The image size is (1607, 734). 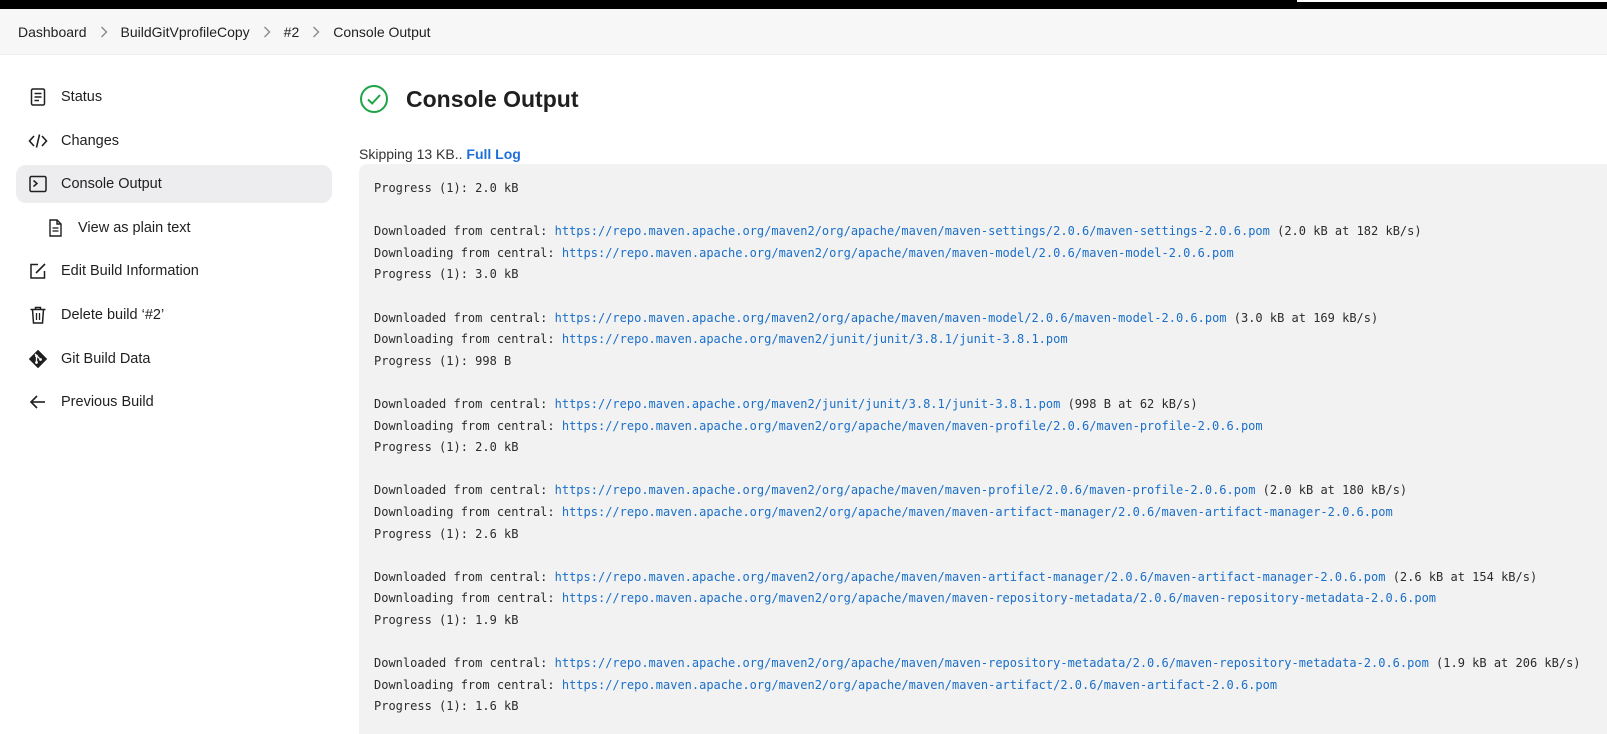 I want to click on sidebar-item-label: Delete build ‘#2’, so click(x=113, y=314).